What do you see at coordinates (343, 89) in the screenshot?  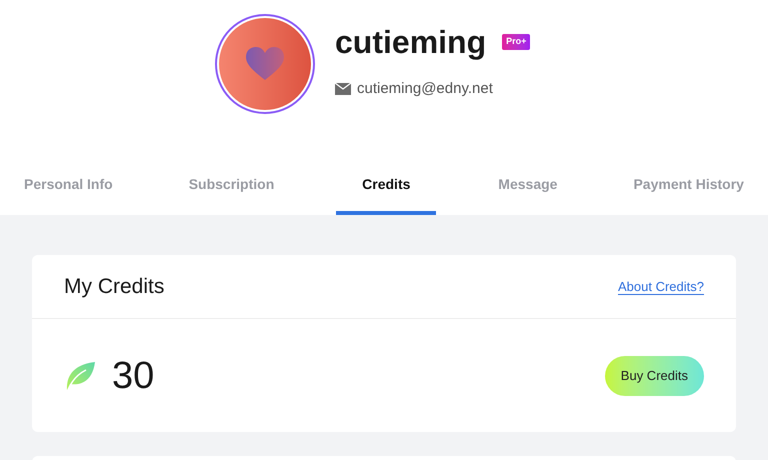 I see `mail-icon` at bounding box center [343, 89].